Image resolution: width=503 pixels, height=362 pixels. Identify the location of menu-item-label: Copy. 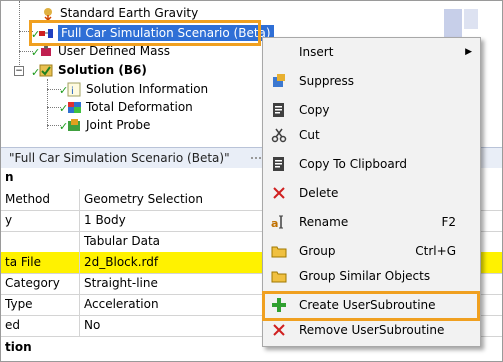
(314, 110).